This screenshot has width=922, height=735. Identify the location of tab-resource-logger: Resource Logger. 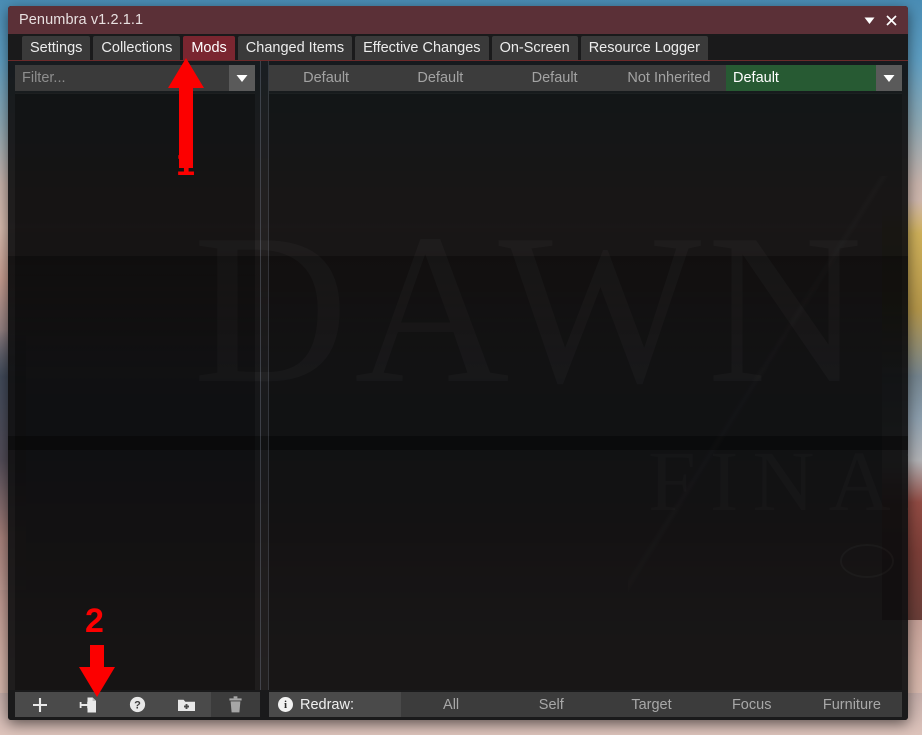
(644, 48).